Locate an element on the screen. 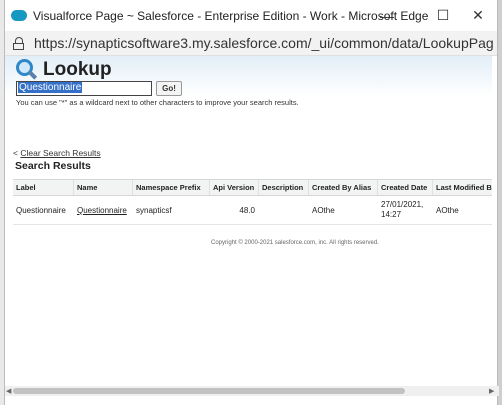 The height and width of the screenshot is (405, 502). col-description: Description is located at coordinates (284, 187).